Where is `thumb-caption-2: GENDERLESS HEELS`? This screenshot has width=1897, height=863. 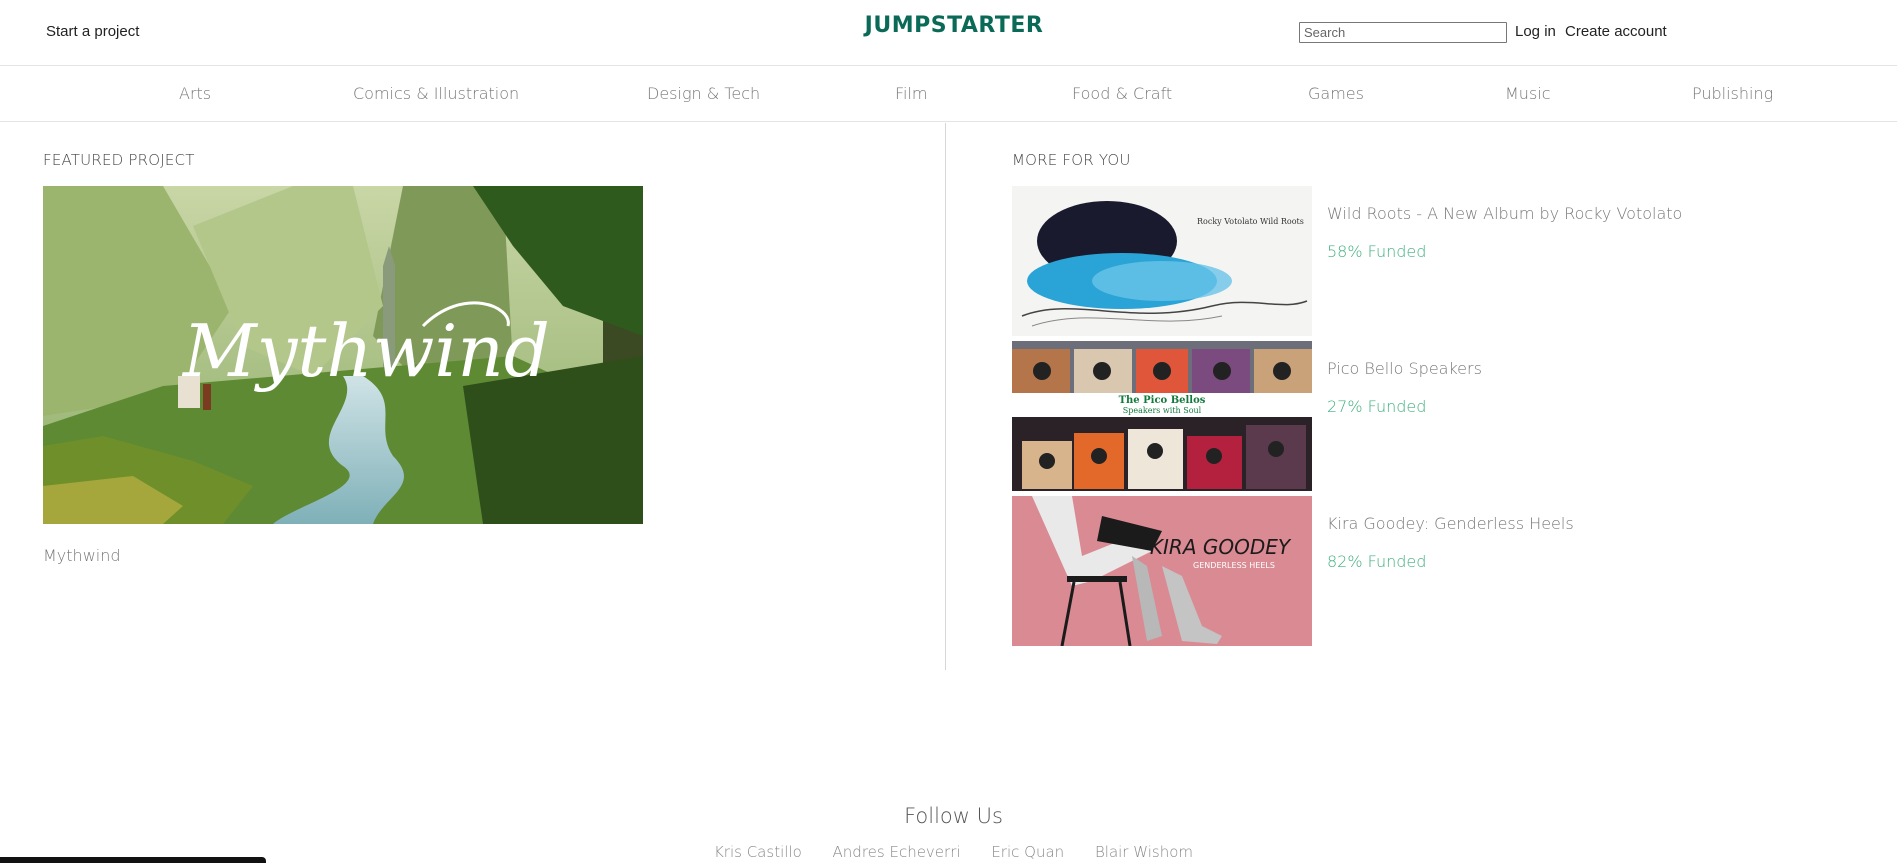 thumb-caption-2: GENDERLESS HEELS is located at coordinates (1234, 565).